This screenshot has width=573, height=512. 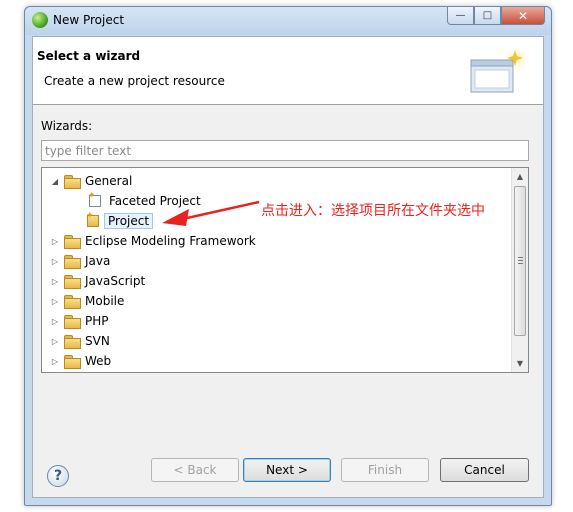 I want to click on window-controls: — □ ✕, so click(x=496, y=16).